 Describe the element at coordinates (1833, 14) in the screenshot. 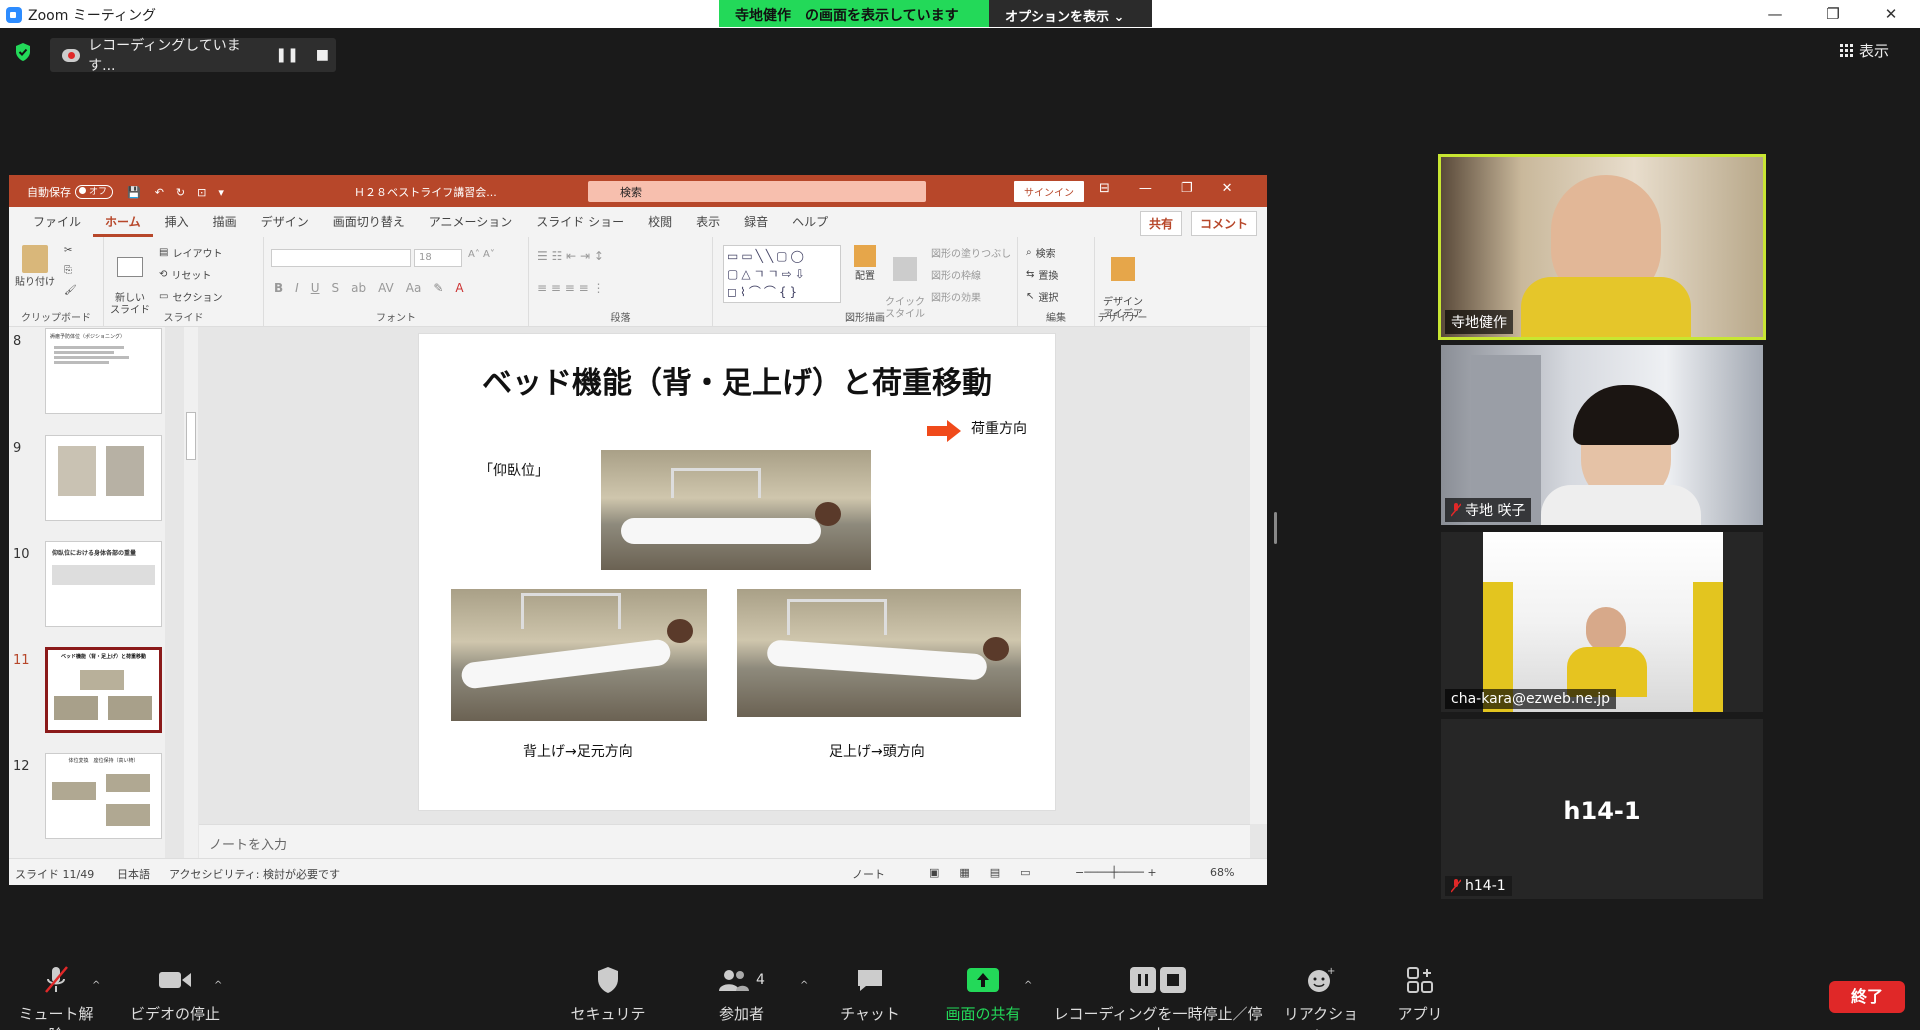

I see `restore-button: ❐` at that location.